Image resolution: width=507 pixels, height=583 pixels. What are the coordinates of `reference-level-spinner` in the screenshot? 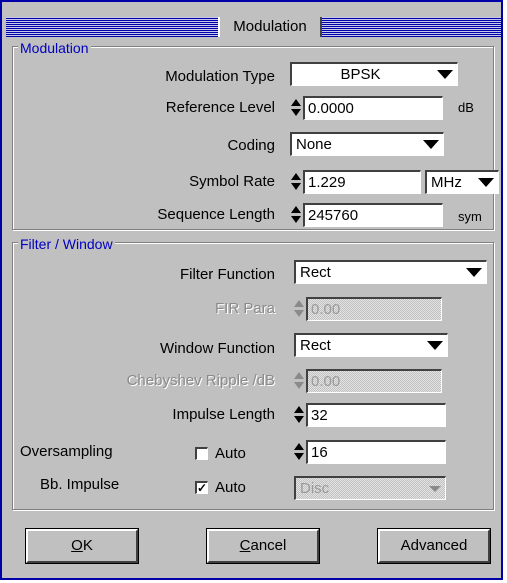 It's located at (296, 108).